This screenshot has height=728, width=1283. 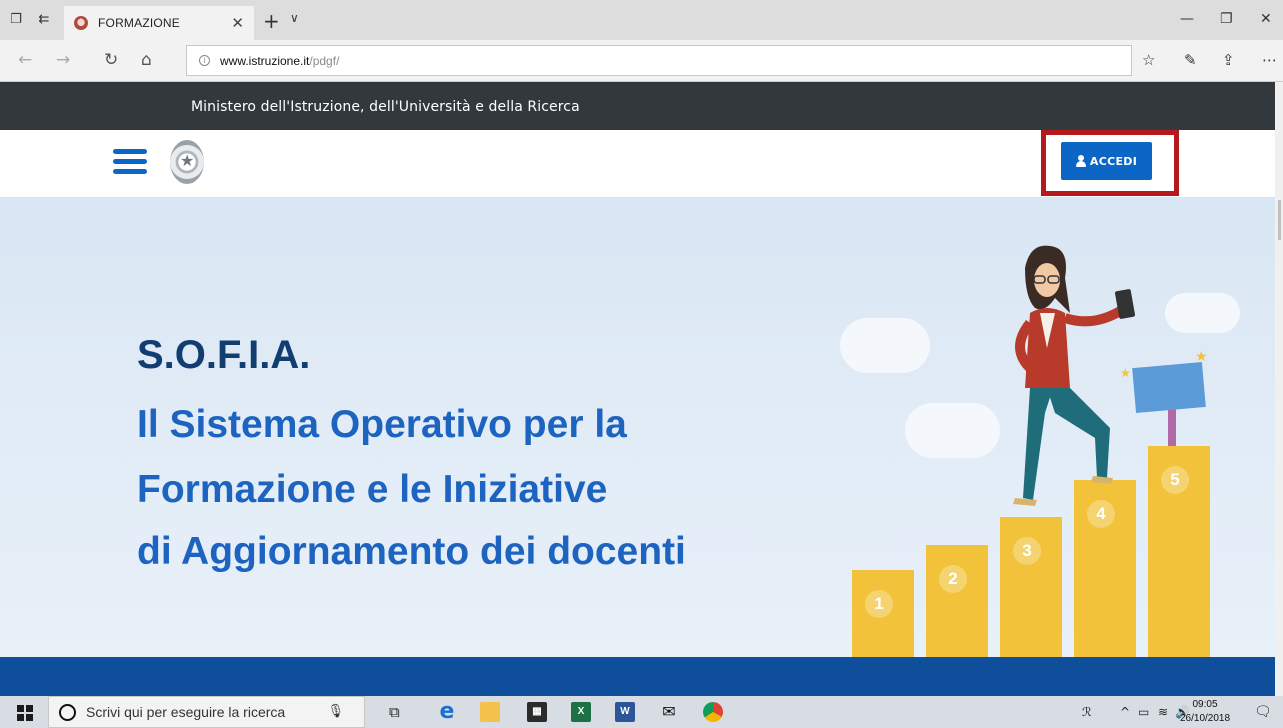 What do you see at coordinates (669, 712) in the screenshot?
I see `mail-icon: ✉` at bounding box center [669, 712].